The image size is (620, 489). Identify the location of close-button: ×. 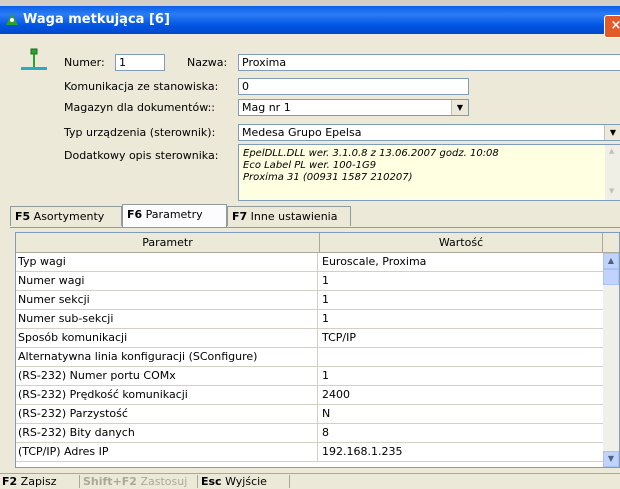
(612, 26).